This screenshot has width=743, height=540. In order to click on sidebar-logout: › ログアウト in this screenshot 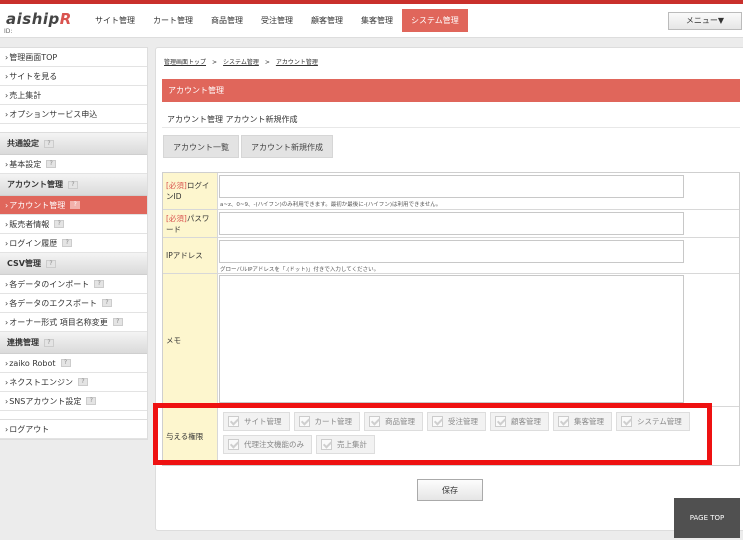, I will do `click(73, 429)`.